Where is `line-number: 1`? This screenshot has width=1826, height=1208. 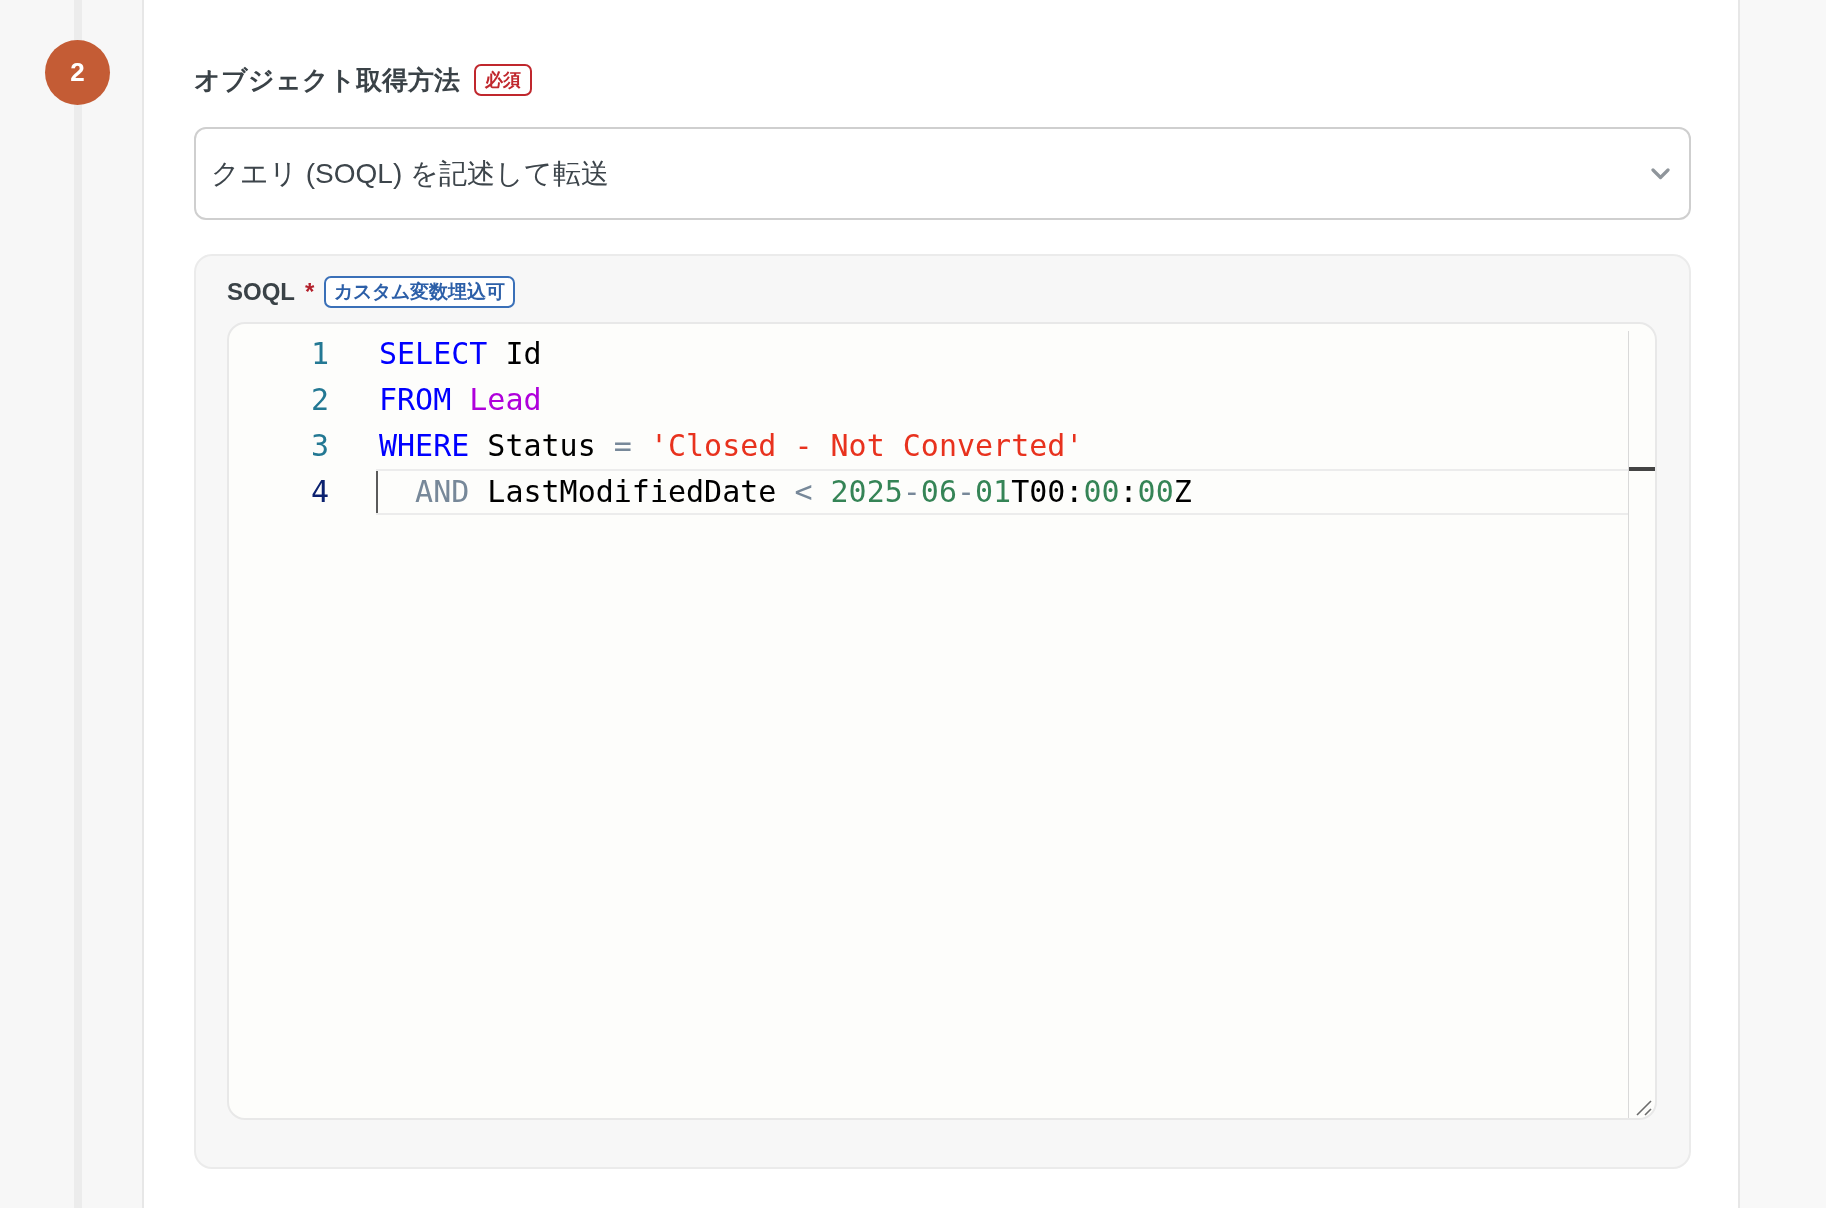
line-number: 1 is located at coordinates (319, 354).